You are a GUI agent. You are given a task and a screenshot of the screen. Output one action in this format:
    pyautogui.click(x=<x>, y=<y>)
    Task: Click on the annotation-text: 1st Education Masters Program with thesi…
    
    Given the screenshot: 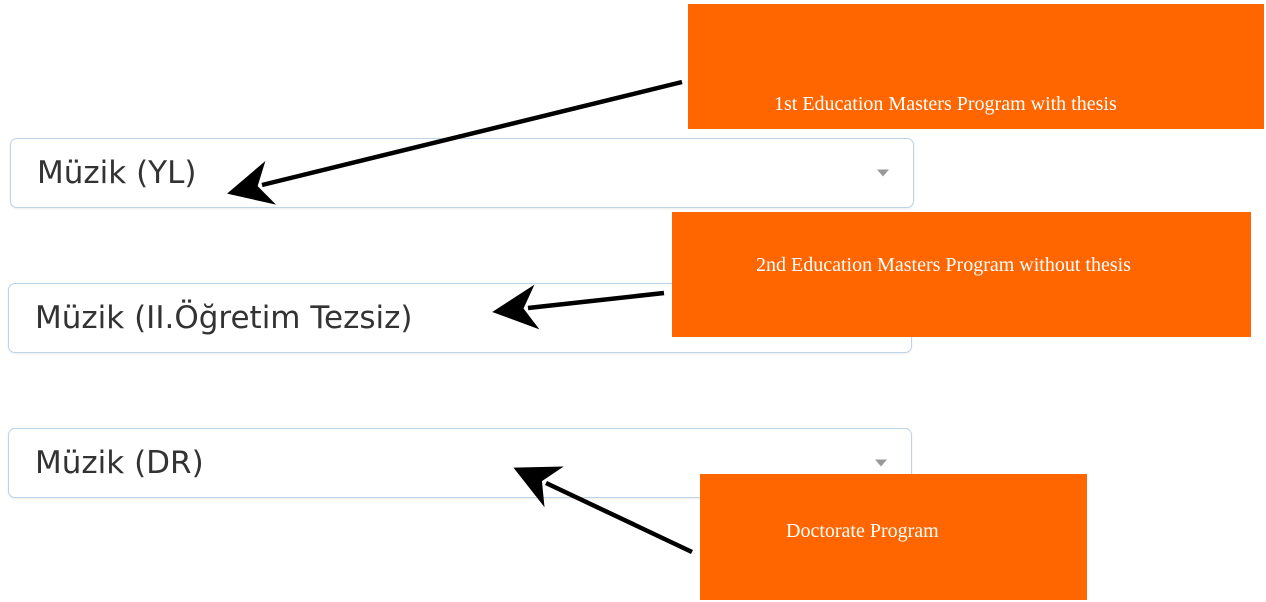 What is the action you would take?
    pyautogui.click(x=945, y=104)
    